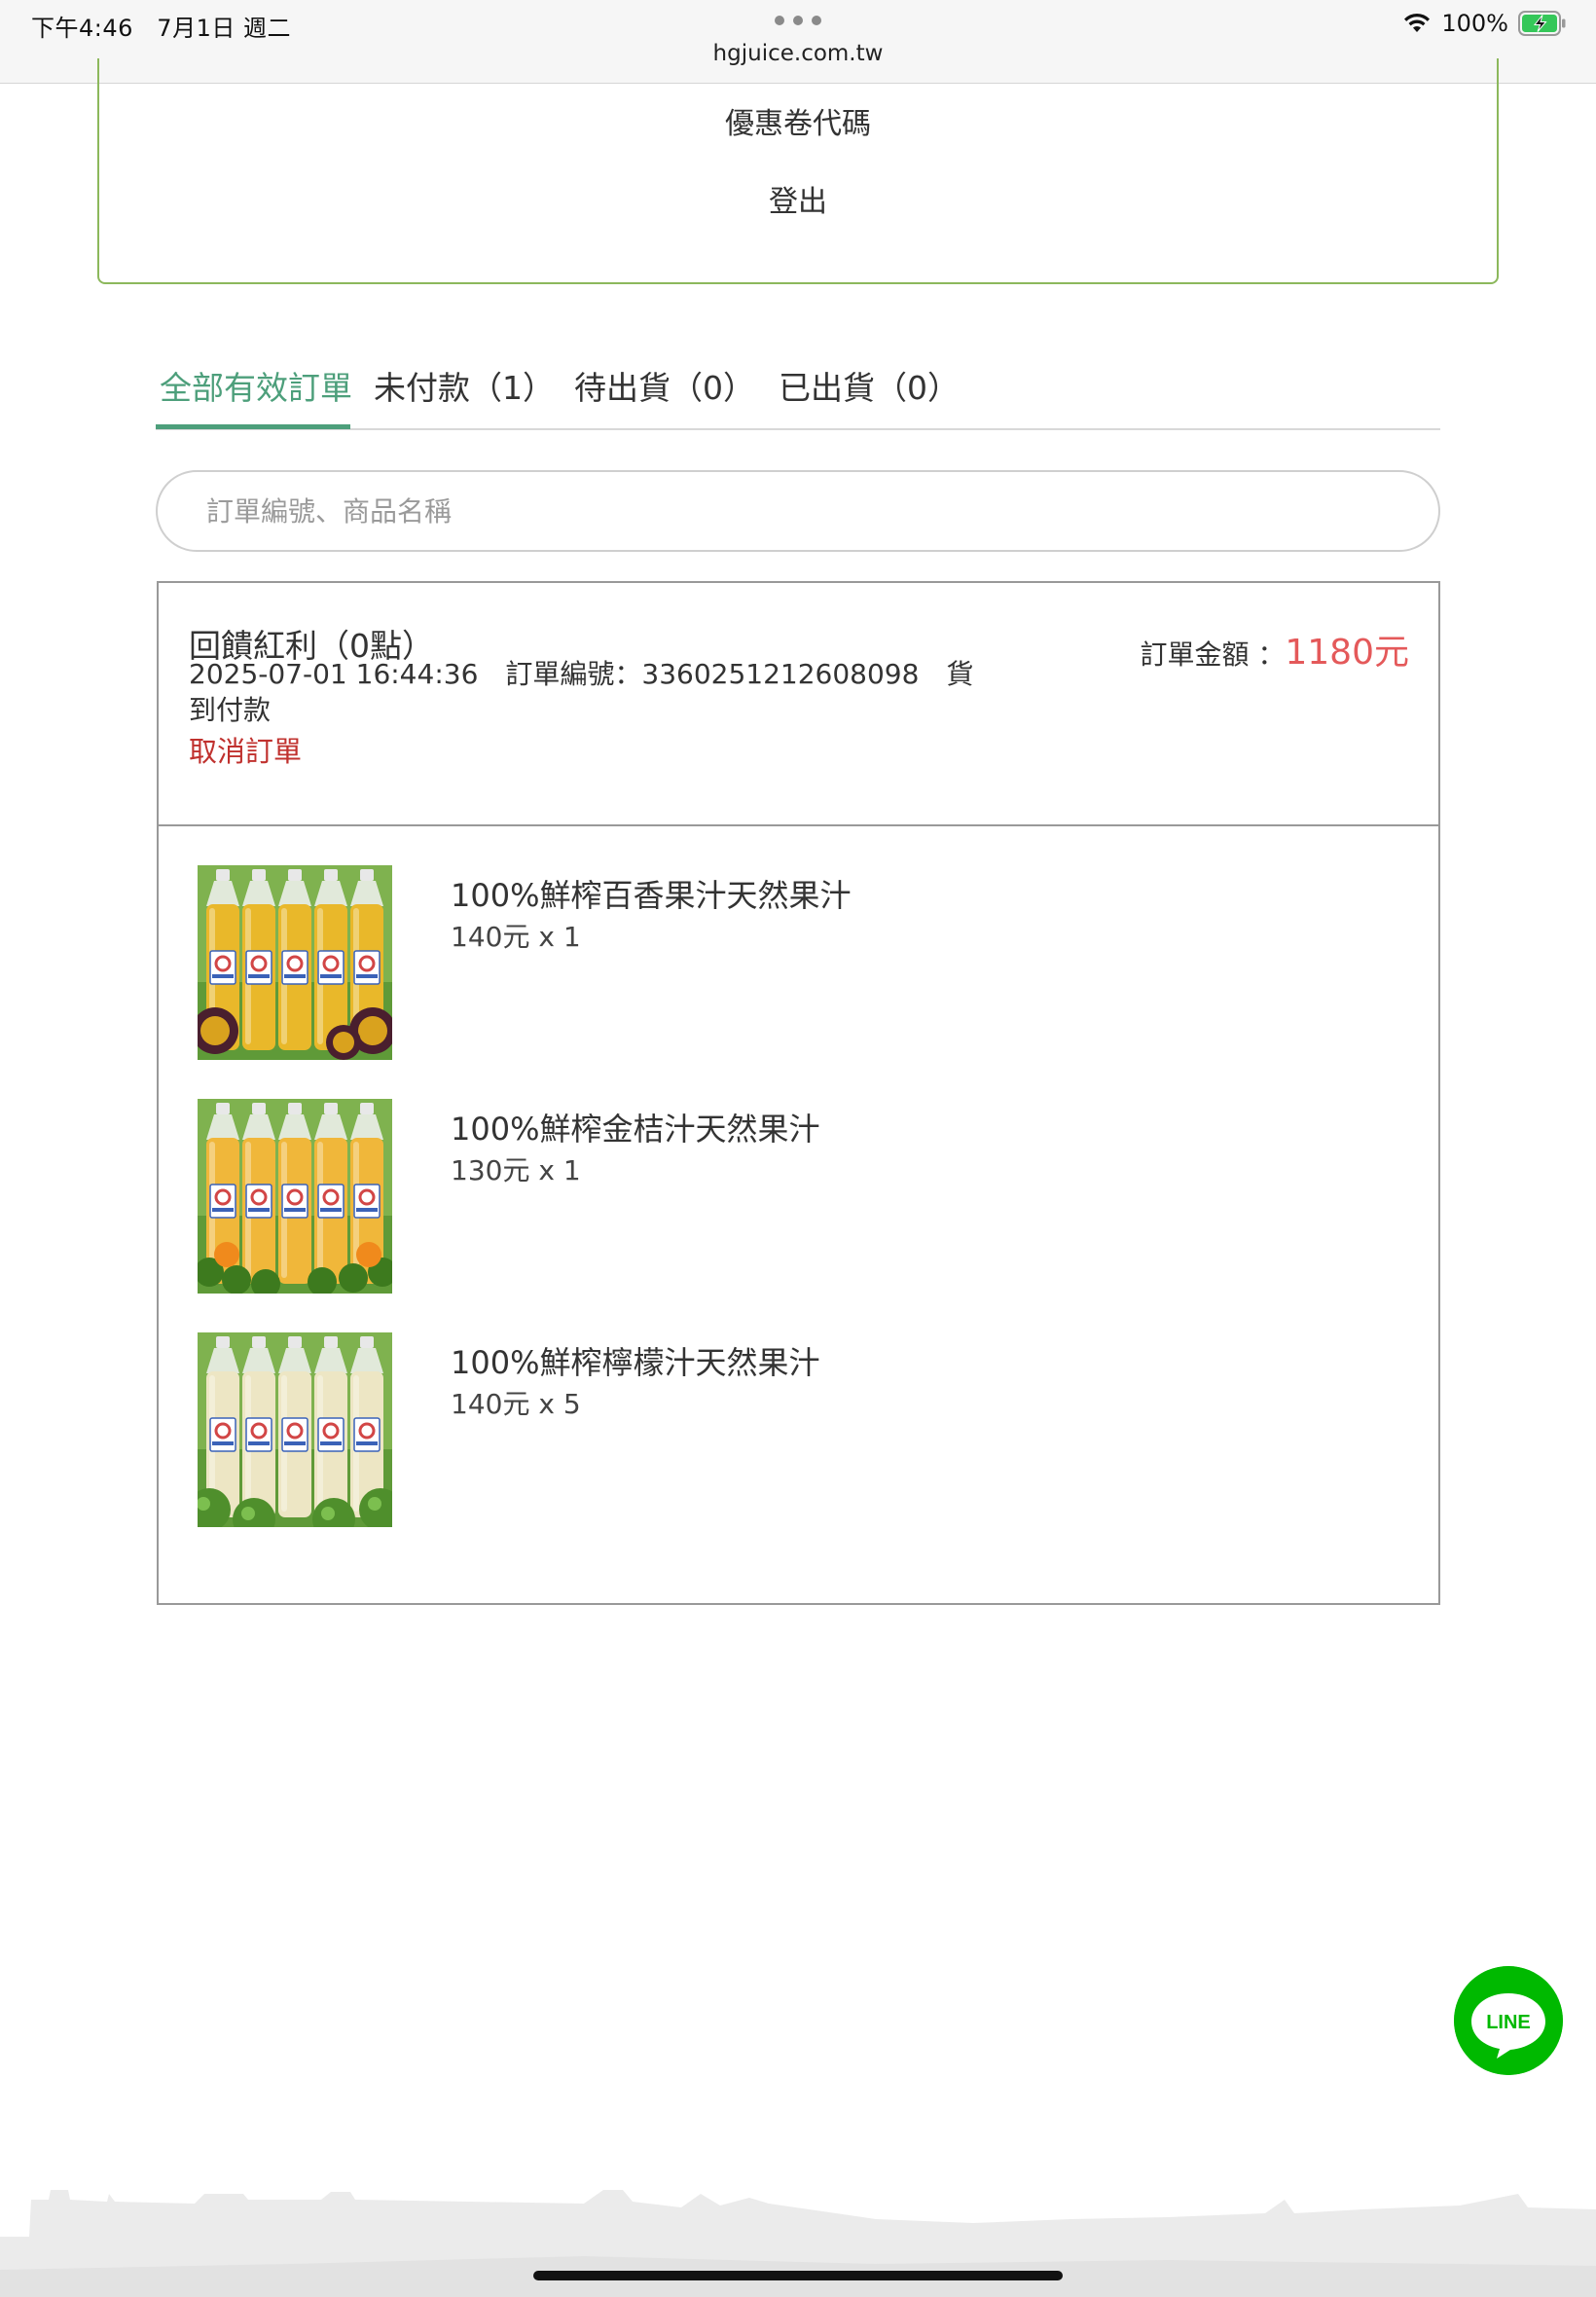  Describe the element at coordinates (635, 1360) in the screenshot. I see `product-name: 100%鮮榨檸檬汁天然果汁` at that location.